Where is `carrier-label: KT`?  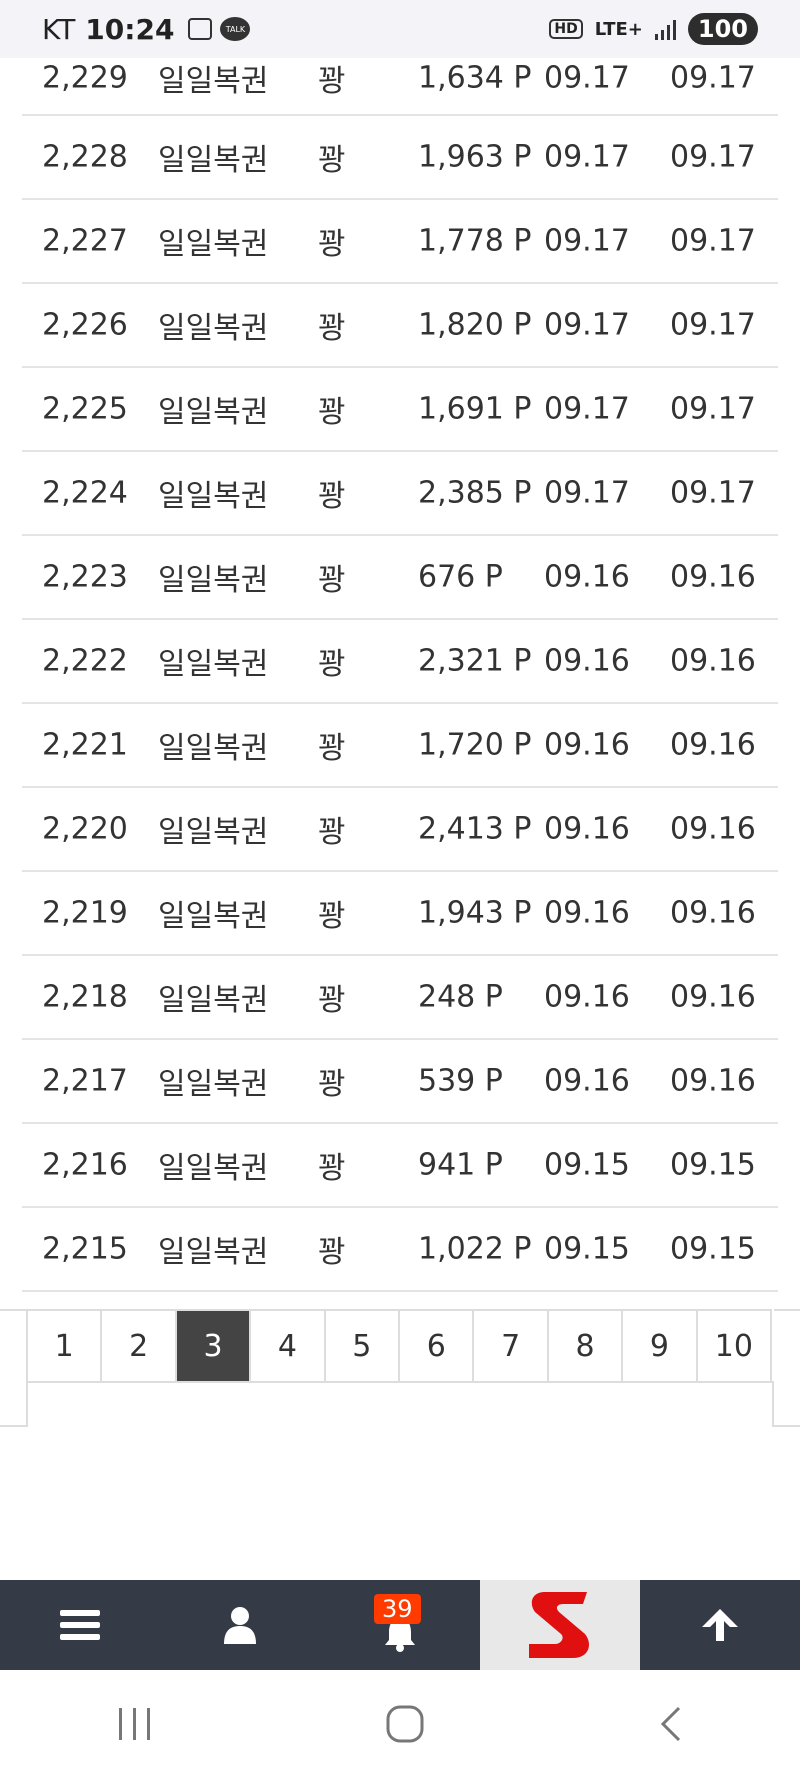
carrier-label: KT is located at coordinates (59, 29).